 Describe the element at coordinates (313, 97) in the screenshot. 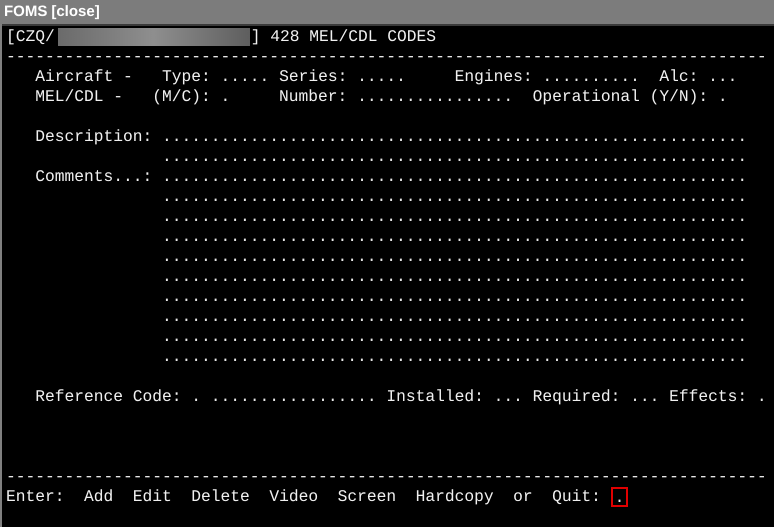

I see `field-label: Number:` at that location.